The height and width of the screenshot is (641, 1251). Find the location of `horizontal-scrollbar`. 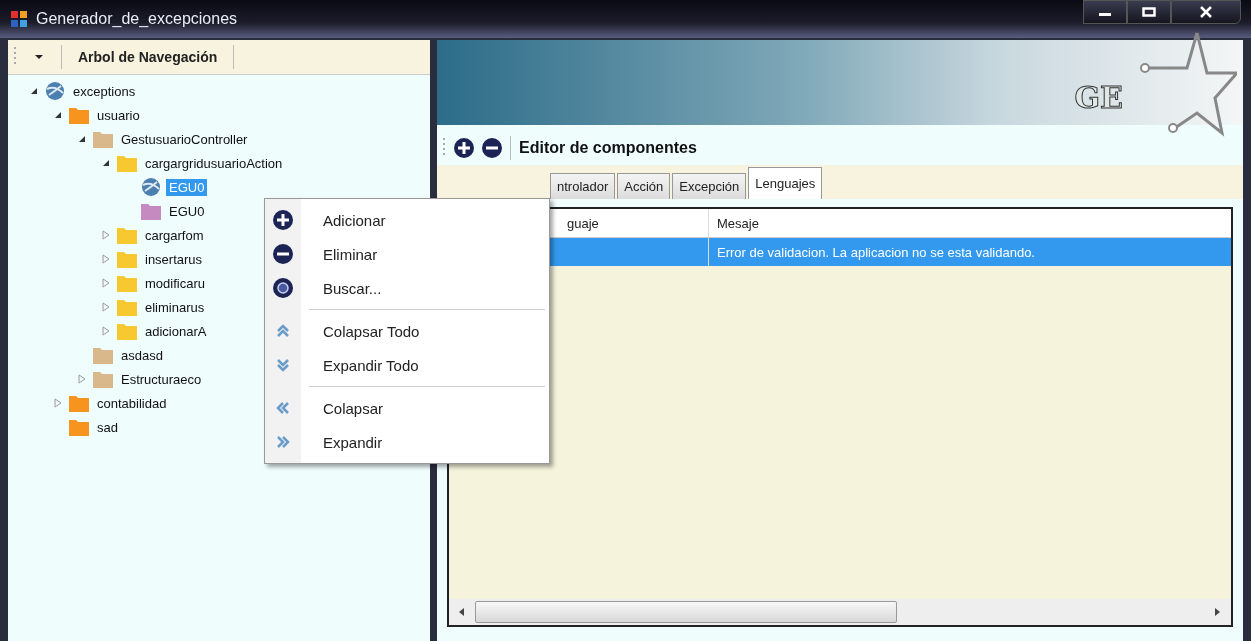

horizontal-scrollbar is located at coordinates (840, 612).